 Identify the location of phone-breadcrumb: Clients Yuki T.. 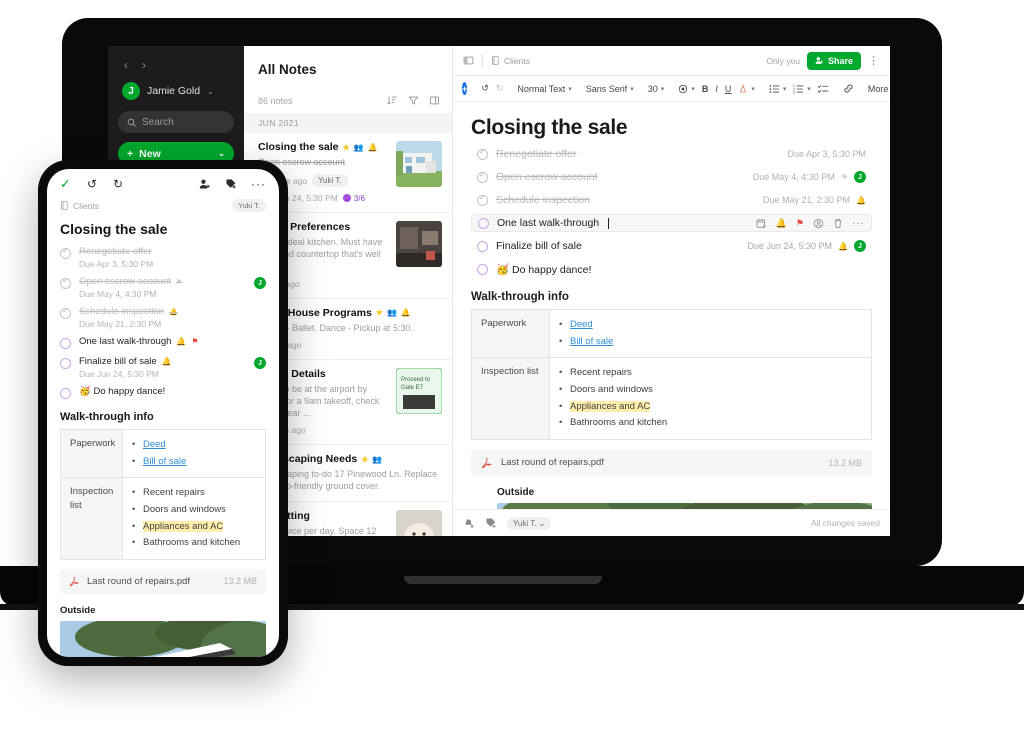
(163, 205).